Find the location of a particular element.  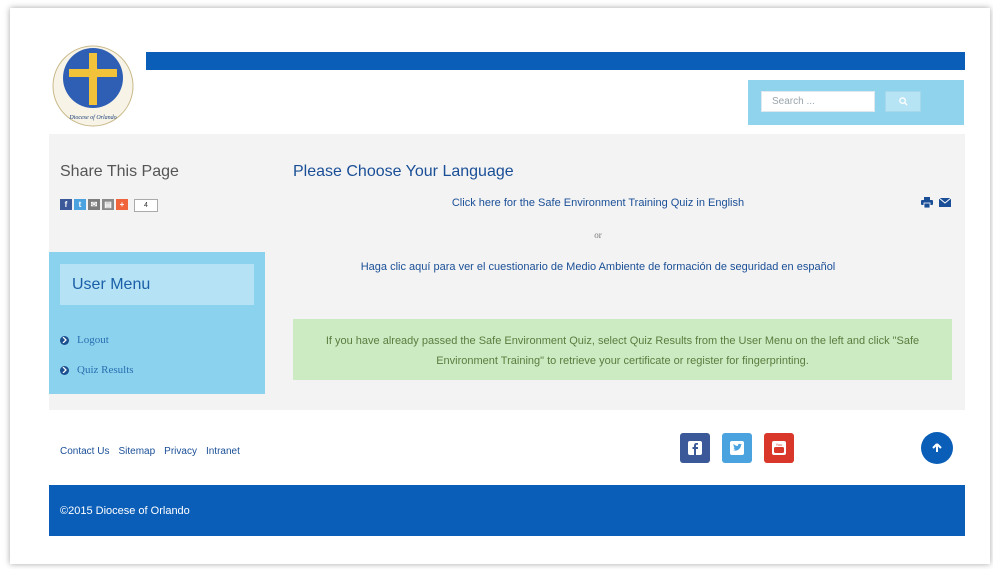

or-separator: or is located at coordinates (598, 235).